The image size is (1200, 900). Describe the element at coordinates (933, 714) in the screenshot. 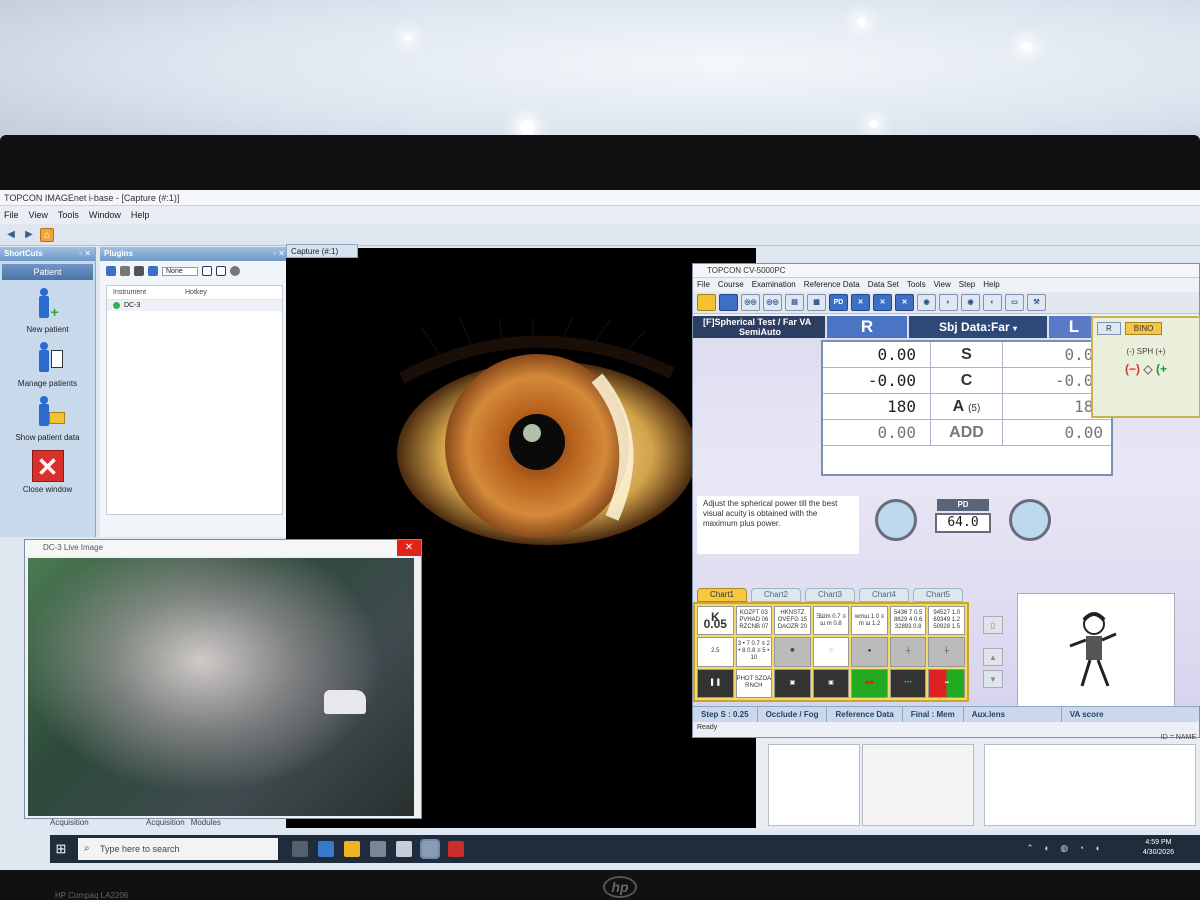

I see `final-mem-button: Final : Mem` at that location.